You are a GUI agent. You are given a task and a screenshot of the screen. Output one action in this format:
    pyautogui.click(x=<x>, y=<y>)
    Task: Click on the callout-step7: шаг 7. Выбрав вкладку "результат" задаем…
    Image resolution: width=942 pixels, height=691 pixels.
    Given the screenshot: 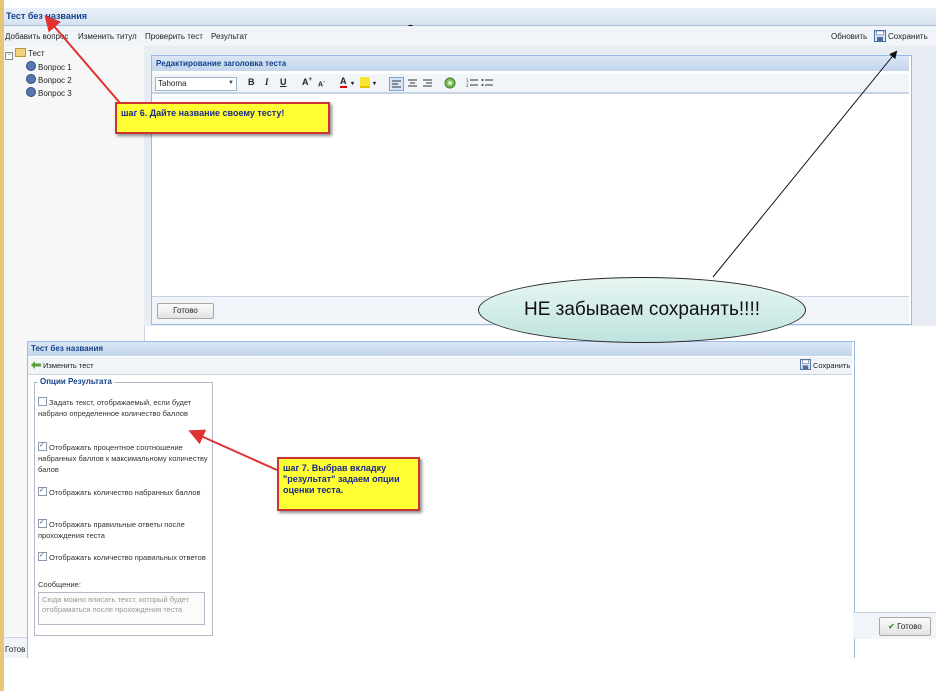 What is the action you would take?
    pyautogui.click(x=348, y=484)
    